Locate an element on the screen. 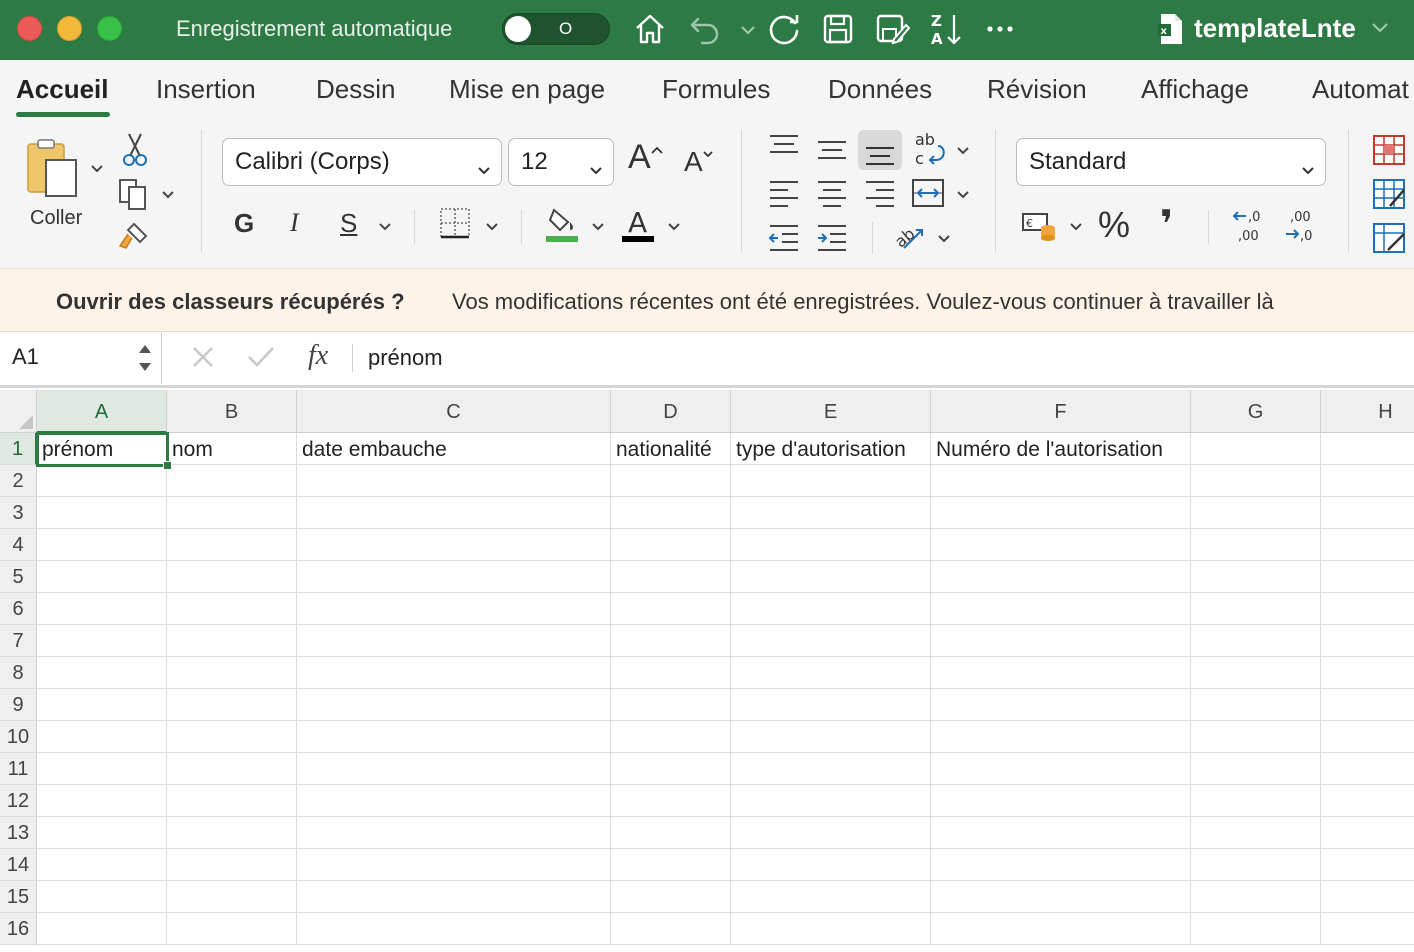 The image size is (1414, 952). cell-c11 is located at coordinates (454, 769).